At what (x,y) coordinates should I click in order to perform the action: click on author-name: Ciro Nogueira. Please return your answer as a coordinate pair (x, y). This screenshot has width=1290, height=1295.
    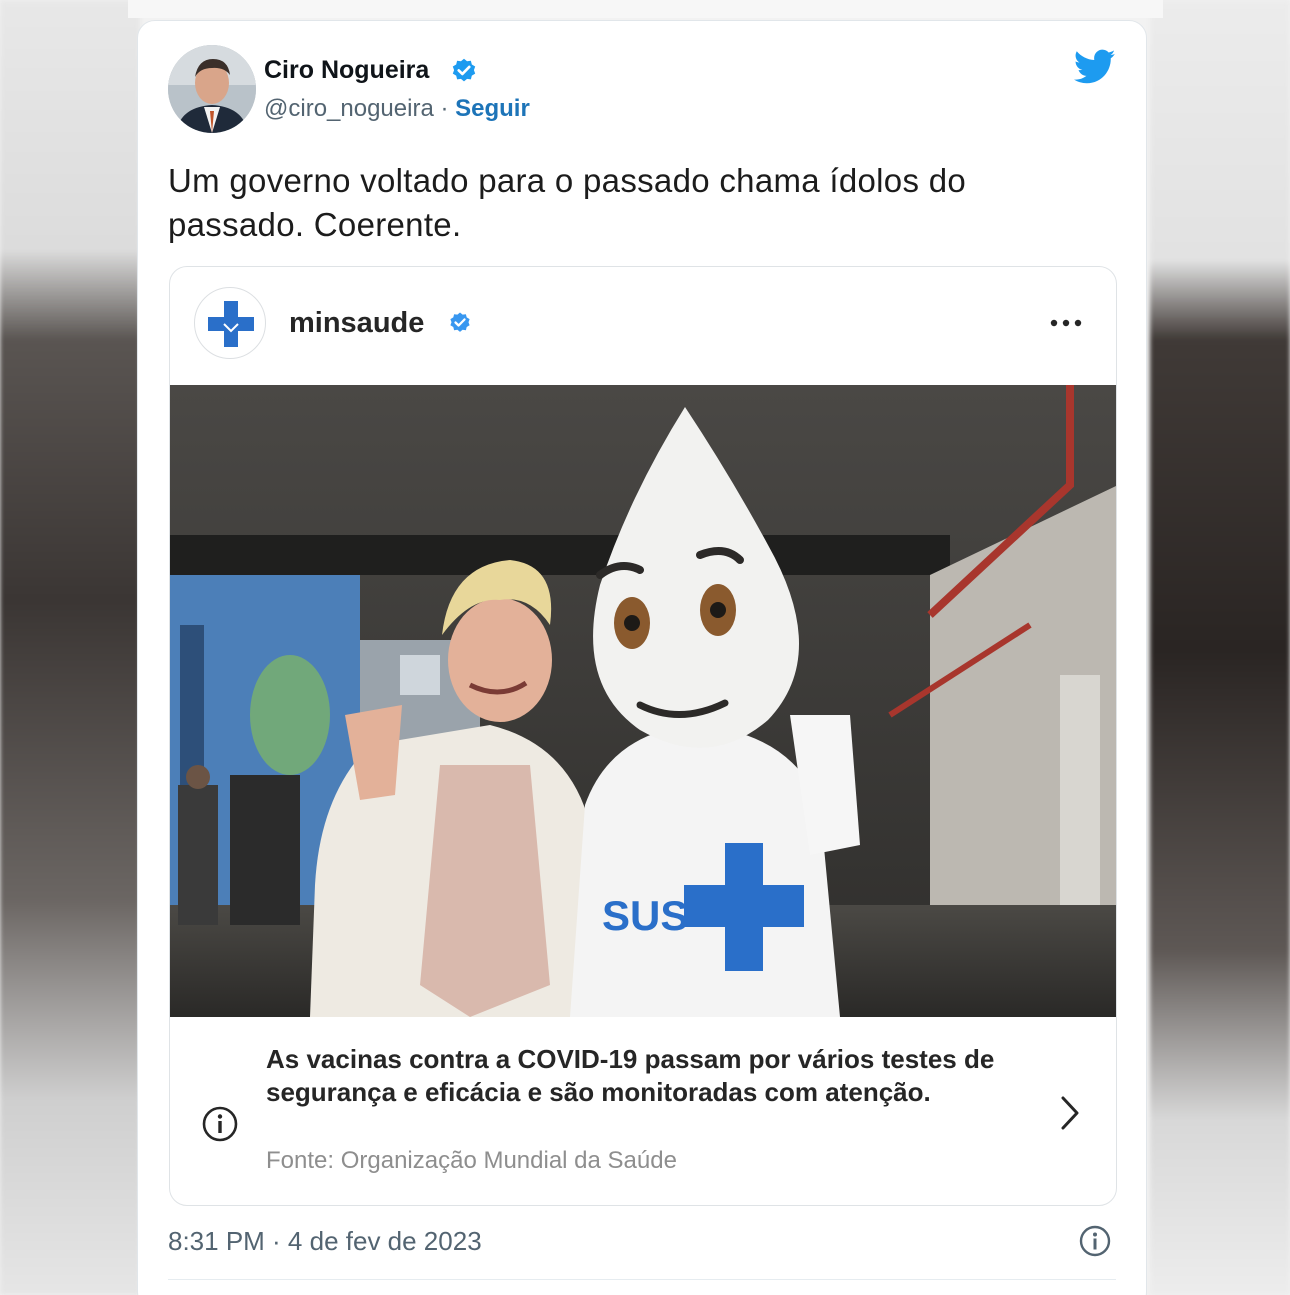
    Looking at the image, I should click on (346, 70).